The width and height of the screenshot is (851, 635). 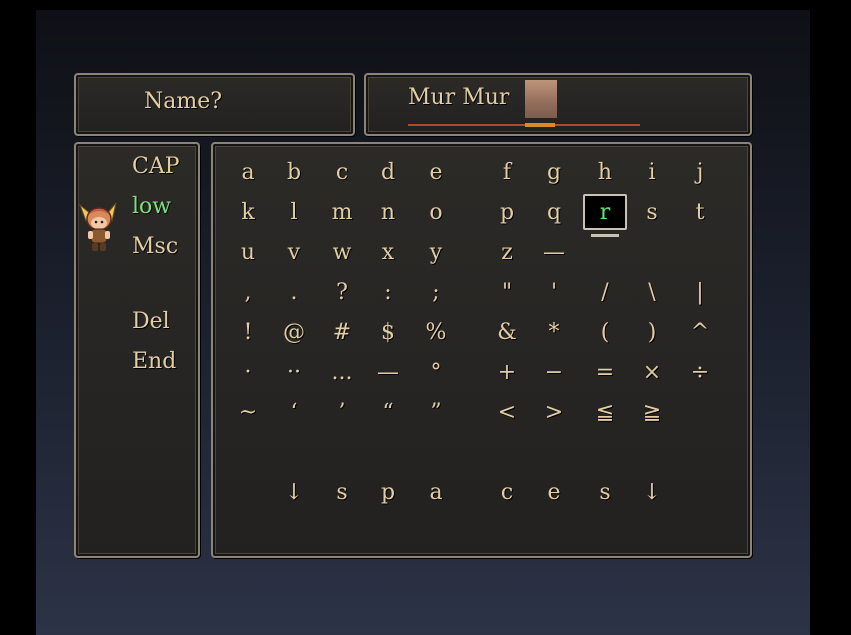 I want to click on key-5-6: −, so click(x=554, y=372).